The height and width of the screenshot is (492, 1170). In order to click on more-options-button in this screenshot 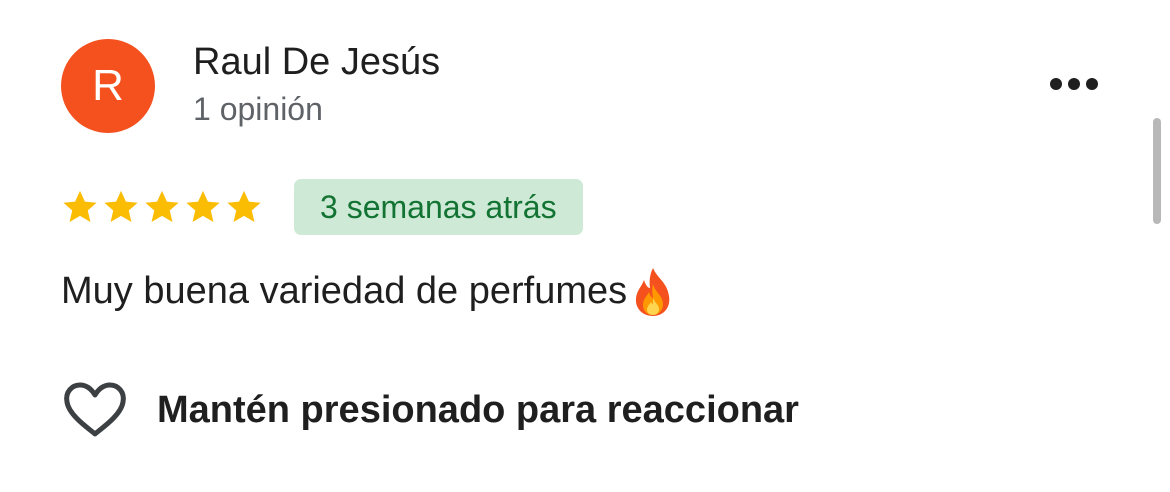, I will do `click(1074, 84)`.